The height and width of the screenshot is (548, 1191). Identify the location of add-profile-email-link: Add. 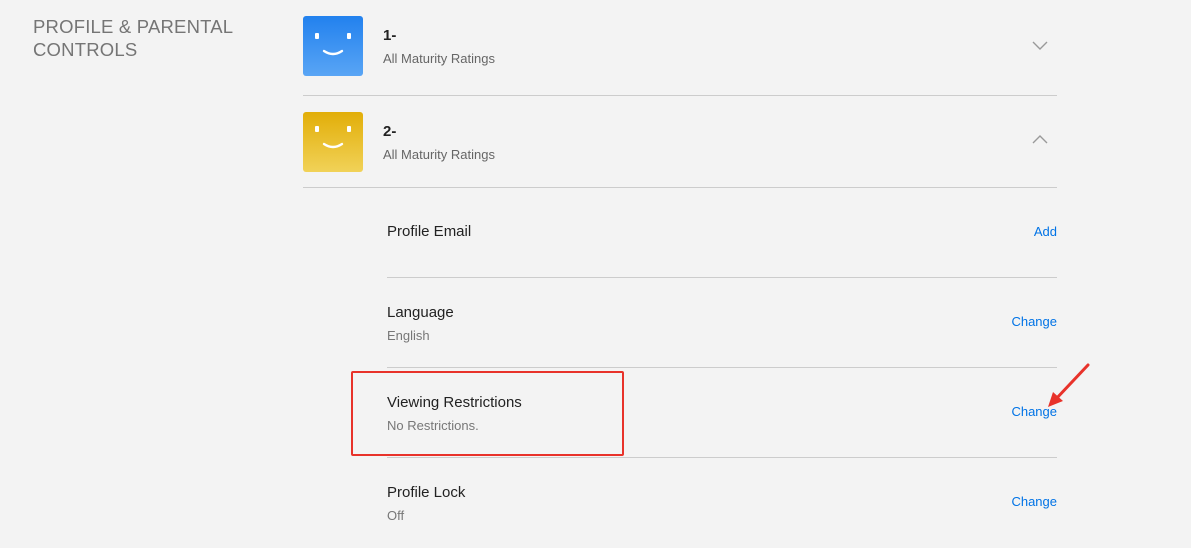
(1045, 231).